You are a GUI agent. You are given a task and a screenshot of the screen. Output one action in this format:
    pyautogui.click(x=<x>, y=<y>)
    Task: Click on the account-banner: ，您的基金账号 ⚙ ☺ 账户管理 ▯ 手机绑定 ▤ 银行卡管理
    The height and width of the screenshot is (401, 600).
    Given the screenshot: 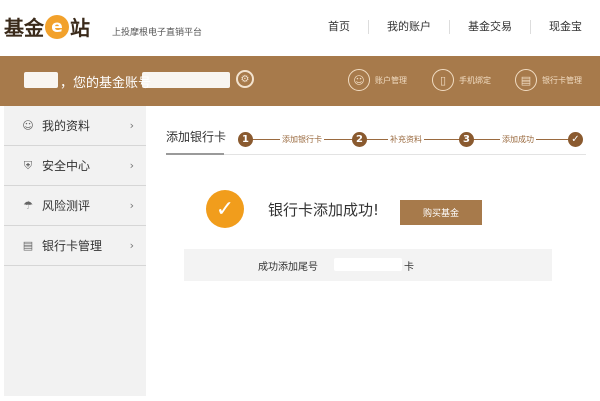 What is the action you would take?
    pyautogui.click(x=300, y=81)
    